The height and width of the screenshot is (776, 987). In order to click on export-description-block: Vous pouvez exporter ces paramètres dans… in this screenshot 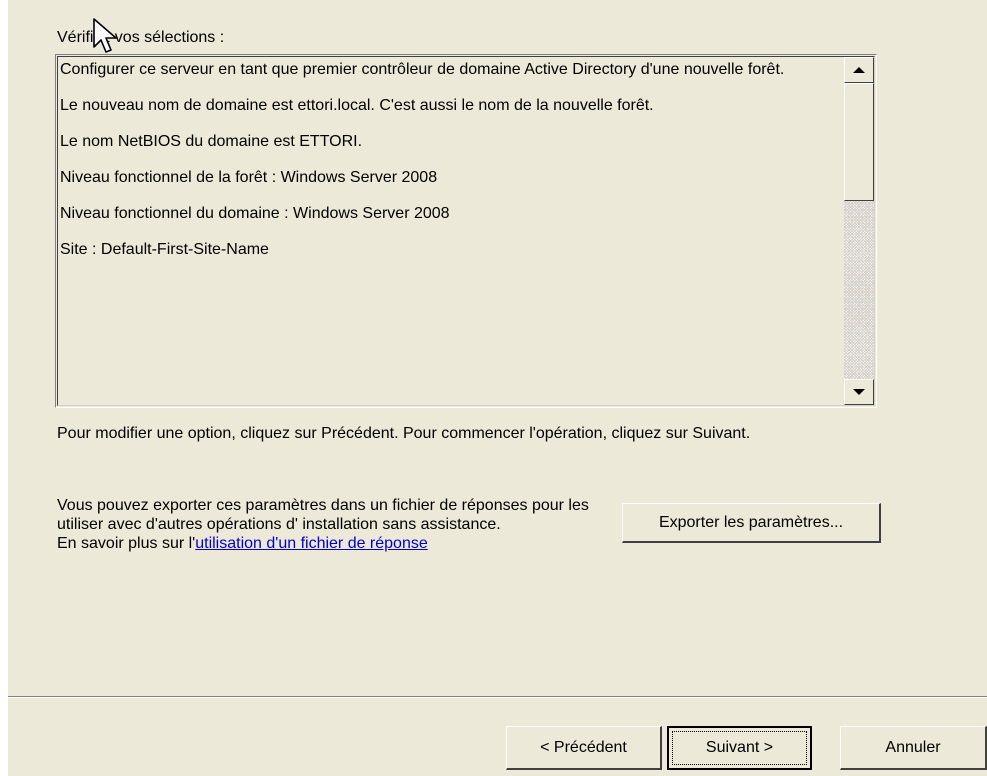, I will do `click(337, 524)`.